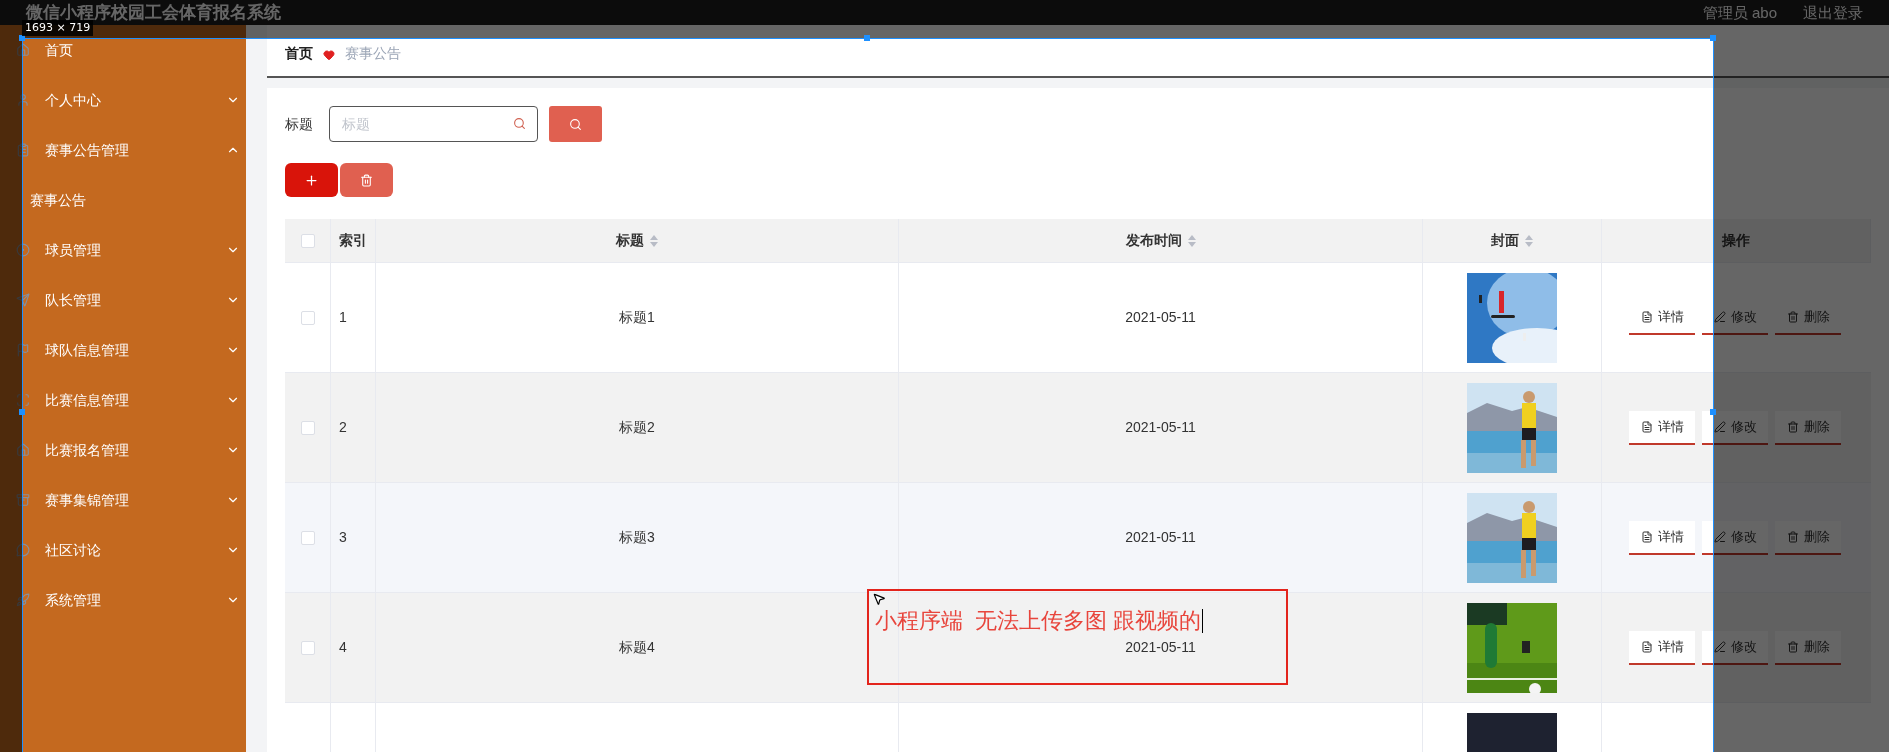  Describe the element at coordinates (630, 240) in the screenshot. I see `column-header: 标题` at that location.